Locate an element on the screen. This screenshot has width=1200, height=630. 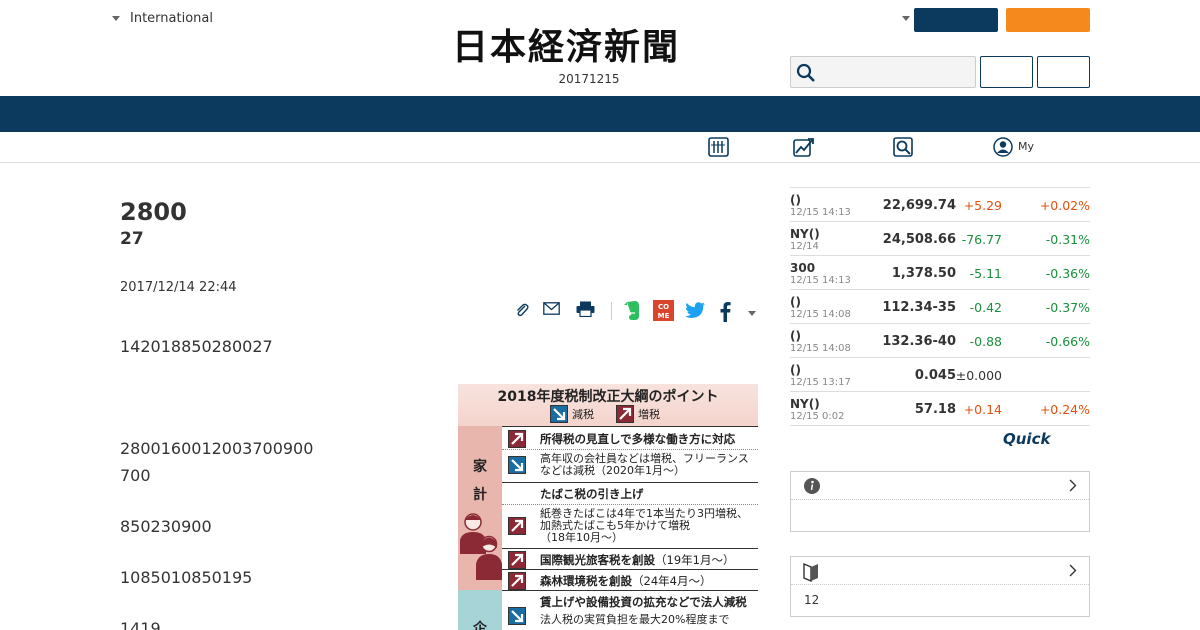
row-text-3: （18年10月〜） is located at coordinates (581, 537).